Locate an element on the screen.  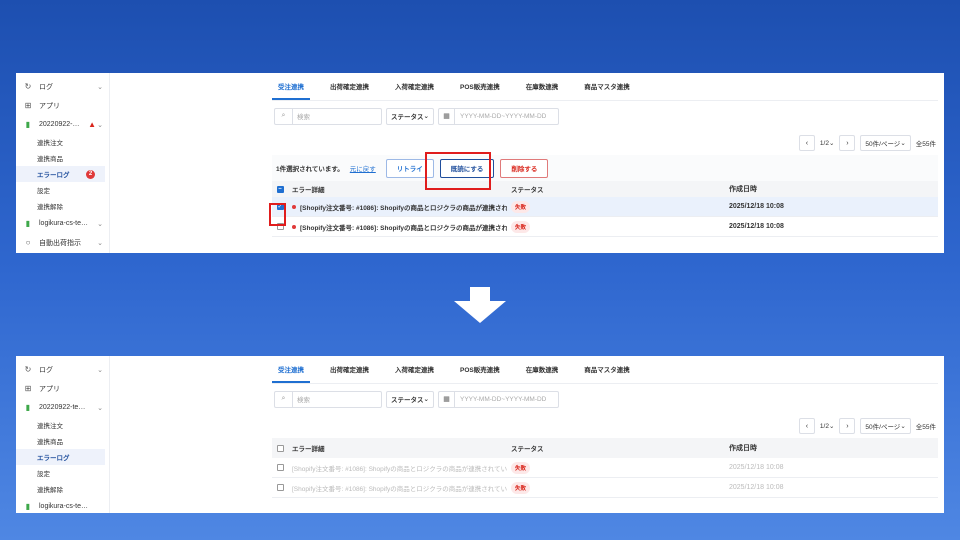
search-icon: ⌕ is located at coordinates (284, 399).